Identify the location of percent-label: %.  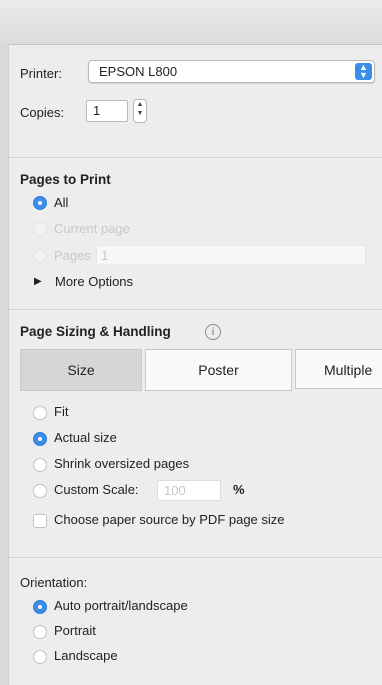
(239, 489).